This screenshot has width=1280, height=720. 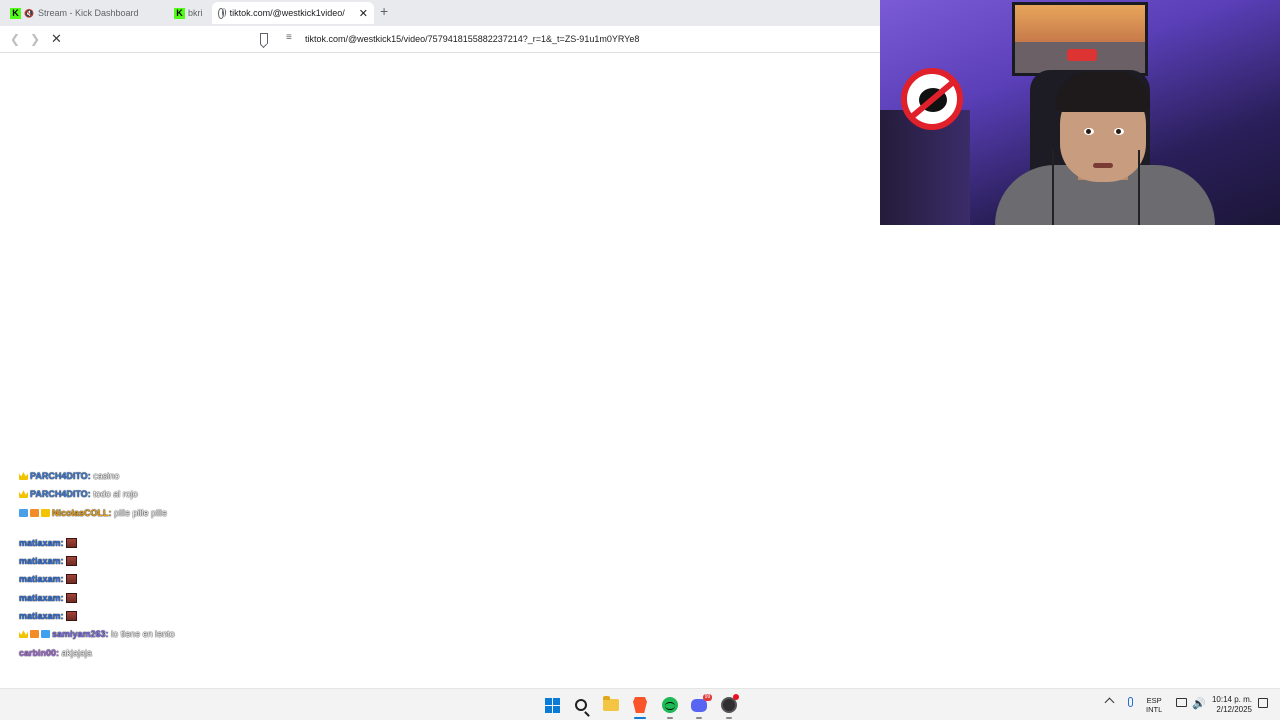 I want to click on chat-username: NicolasCOLL:, so click(x=82, y=513).